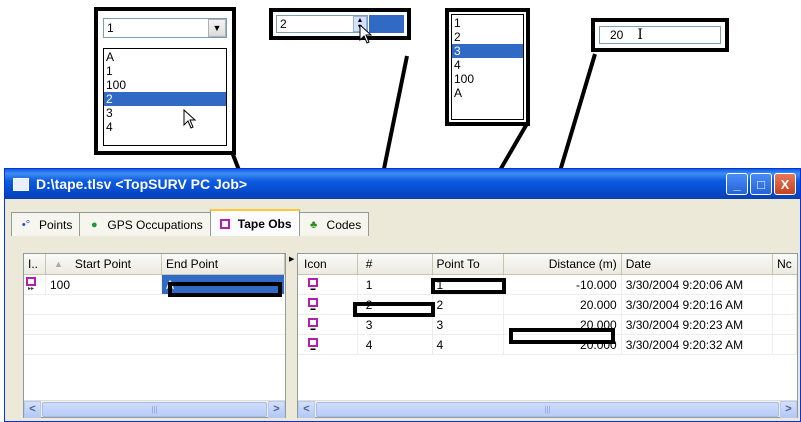 This screenshot has width=801, height=422. Describe the element at coordinates (344, 224) in the screenshot. I see `tab-label: Codes` at that location.